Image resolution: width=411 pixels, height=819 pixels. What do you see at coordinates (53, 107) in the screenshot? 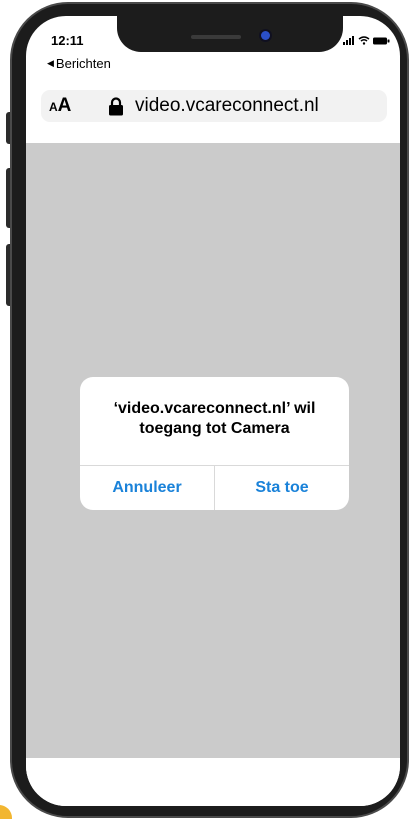
I see `text-size-small-label: A` at bounding box center [53, 107].